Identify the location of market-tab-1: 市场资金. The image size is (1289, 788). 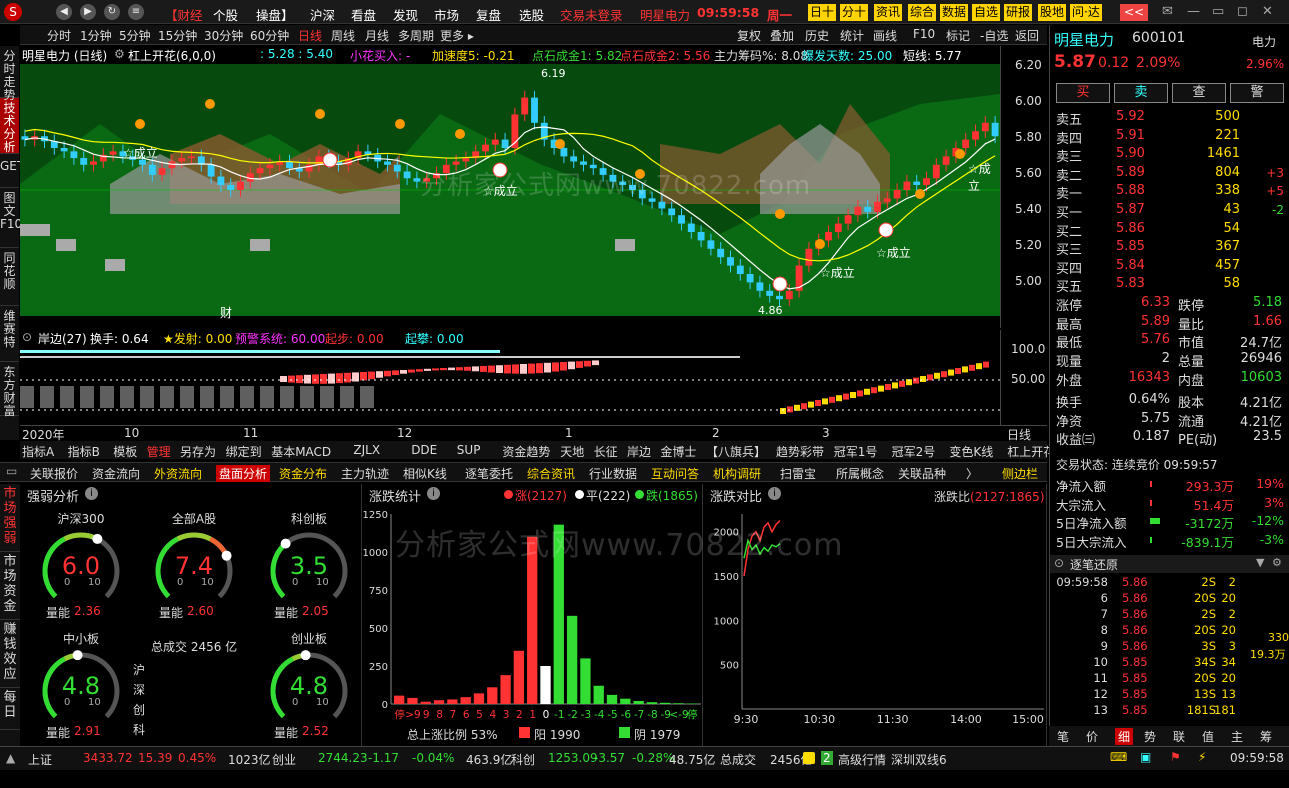
(10, 586).